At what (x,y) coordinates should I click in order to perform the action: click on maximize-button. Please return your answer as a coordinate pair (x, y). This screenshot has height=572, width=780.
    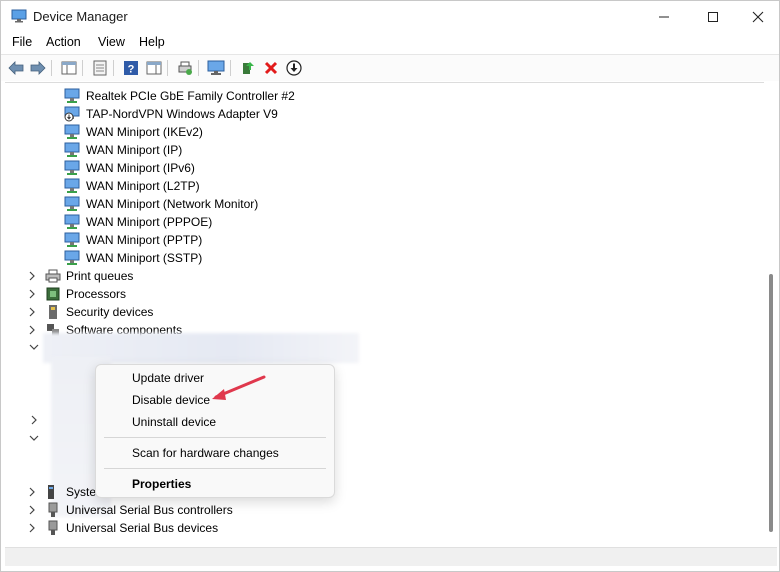
    Looking at the image, I should click on (713, 17).